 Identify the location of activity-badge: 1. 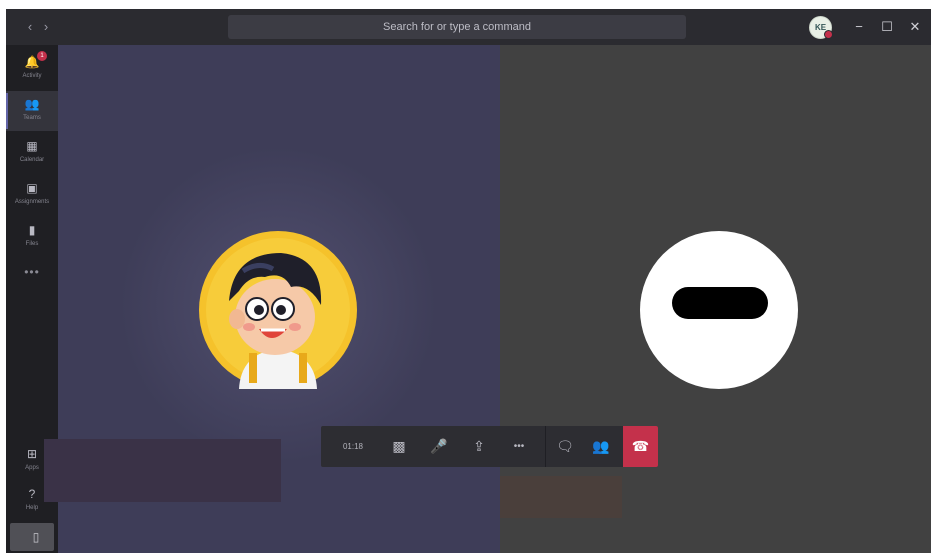
(42, 56).